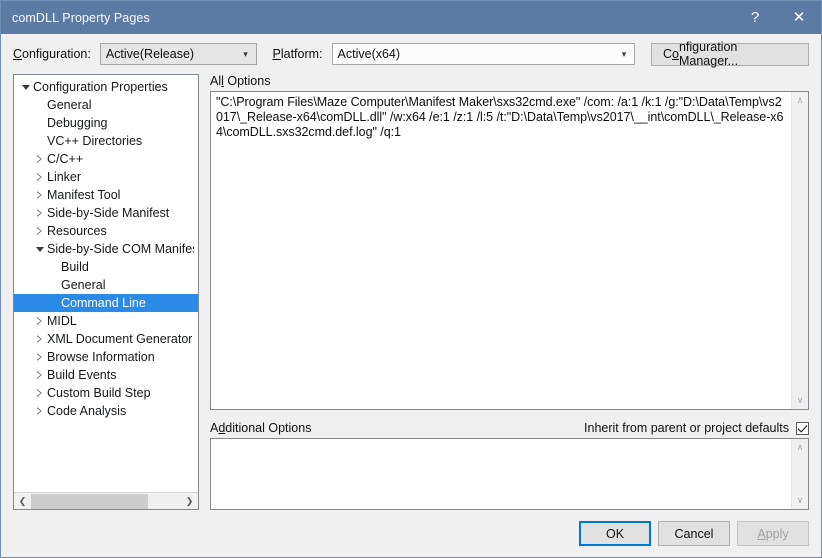 Image resolution: width=822 pixels, height=558 pixels. I want to click on tree-item-configuration-properties: Configuration Properties, so click(106, 87).